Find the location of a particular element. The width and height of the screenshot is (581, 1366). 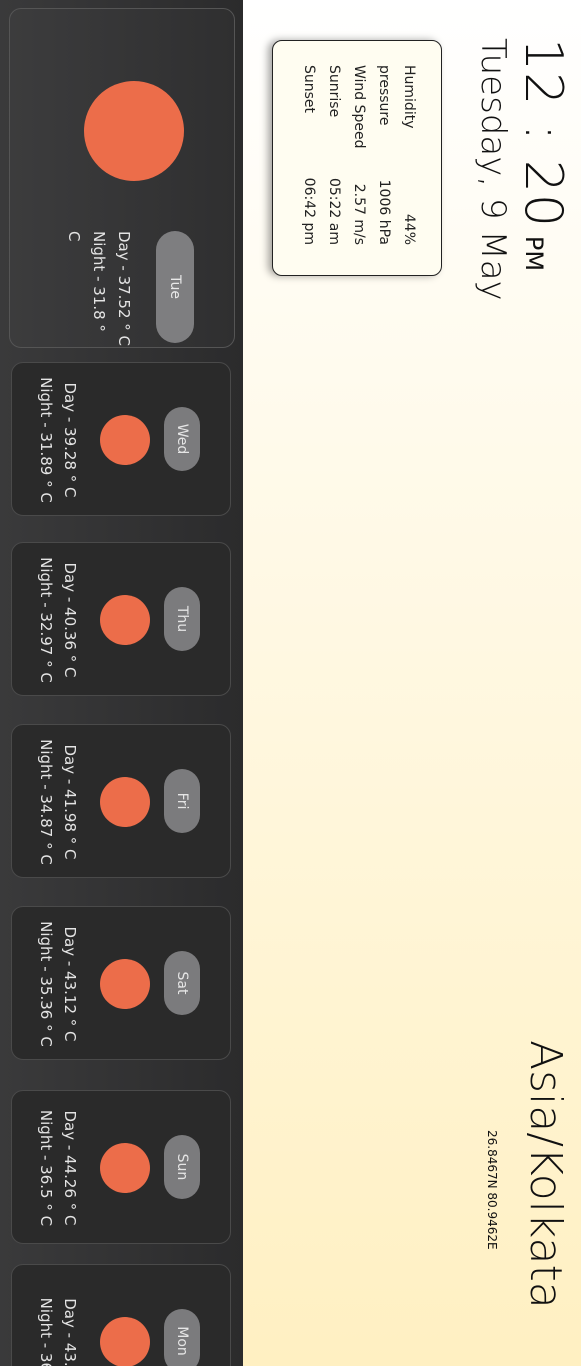

forecast-night-temp: Night - 32.97 ° C is located at coordinates (46, 620).